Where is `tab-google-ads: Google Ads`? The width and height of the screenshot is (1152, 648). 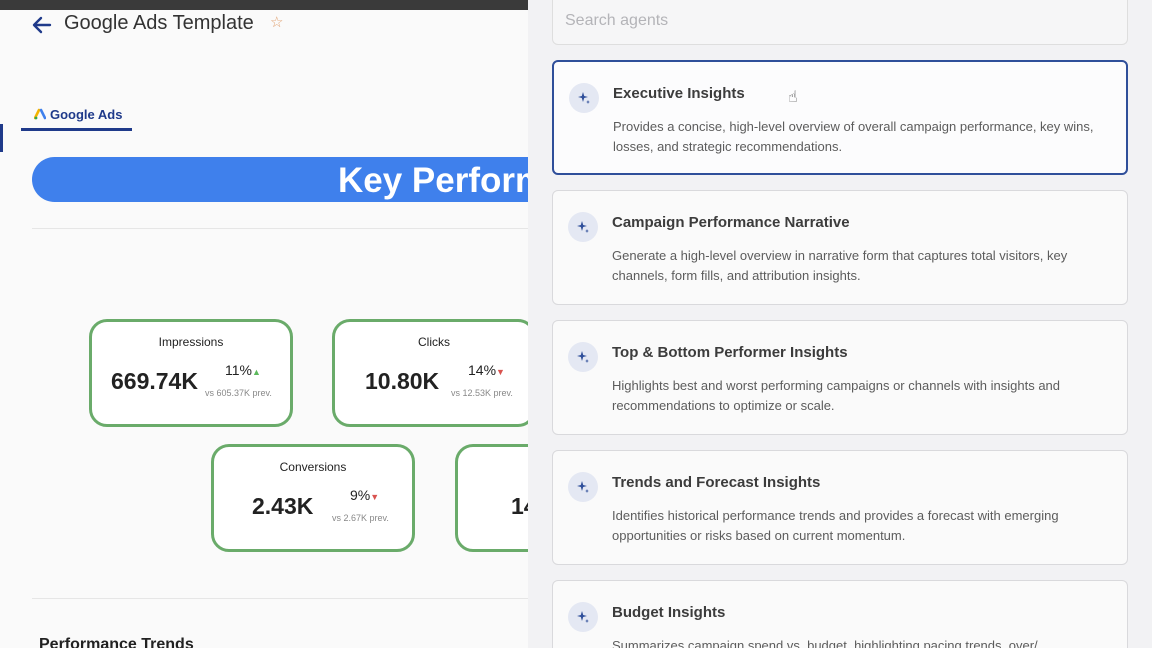
tab-google-ads: Google Ads is located at coordinates (76, 117).